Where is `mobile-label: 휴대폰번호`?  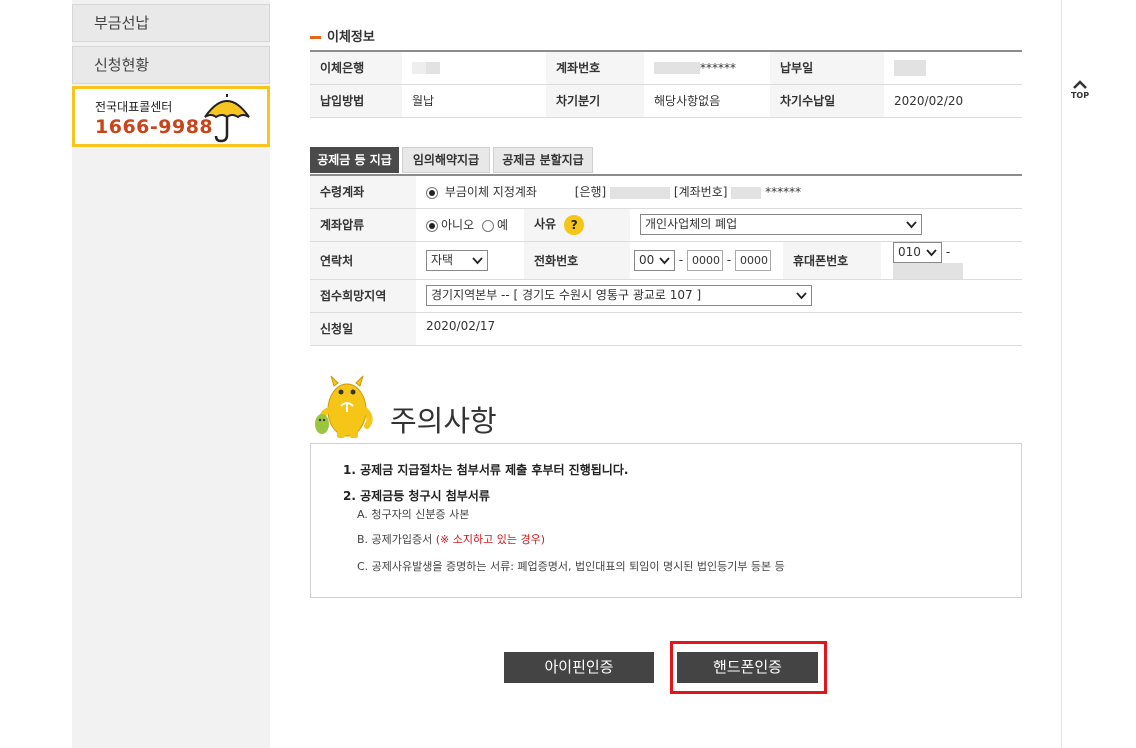
mobile-label: 휴대폰번호 is located at coordinates (832, 260).